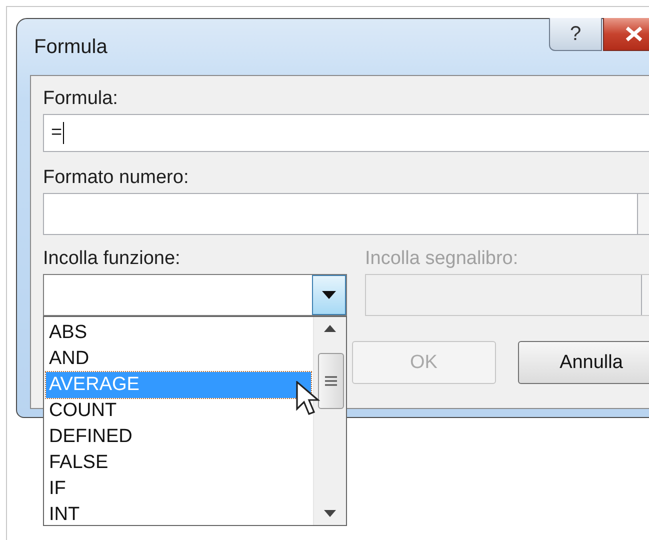 The image size is (649, 540). Describe the element at coordinates (178, 463) in the screenshot. I see `list-item: FALSE` at that location.